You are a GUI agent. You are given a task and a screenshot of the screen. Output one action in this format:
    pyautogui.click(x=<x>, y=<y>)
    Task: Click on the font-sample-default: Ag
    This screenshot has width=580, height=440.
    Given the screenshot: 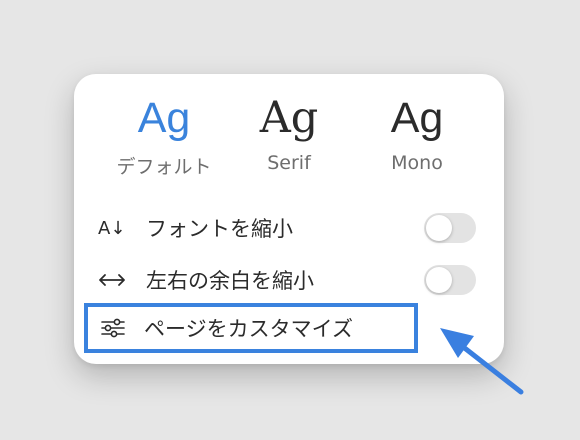 What is the action you would take?
    pyautogui.click(x=164, y=118)
    